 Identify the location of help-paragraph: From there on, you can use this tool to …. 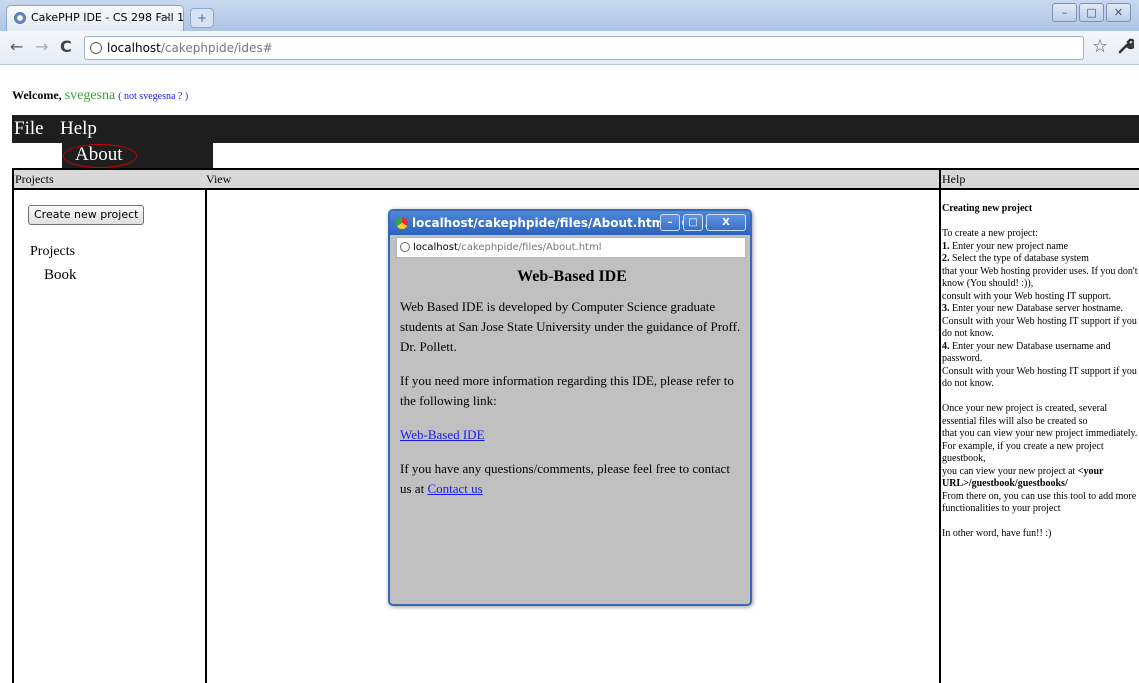
(1039, 502).